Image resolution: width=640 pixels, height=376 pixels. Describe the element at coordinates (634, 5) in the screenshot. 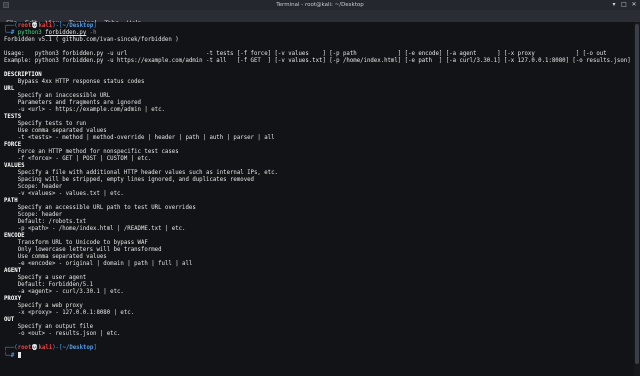

I see `close-icon: ✕` at that location.